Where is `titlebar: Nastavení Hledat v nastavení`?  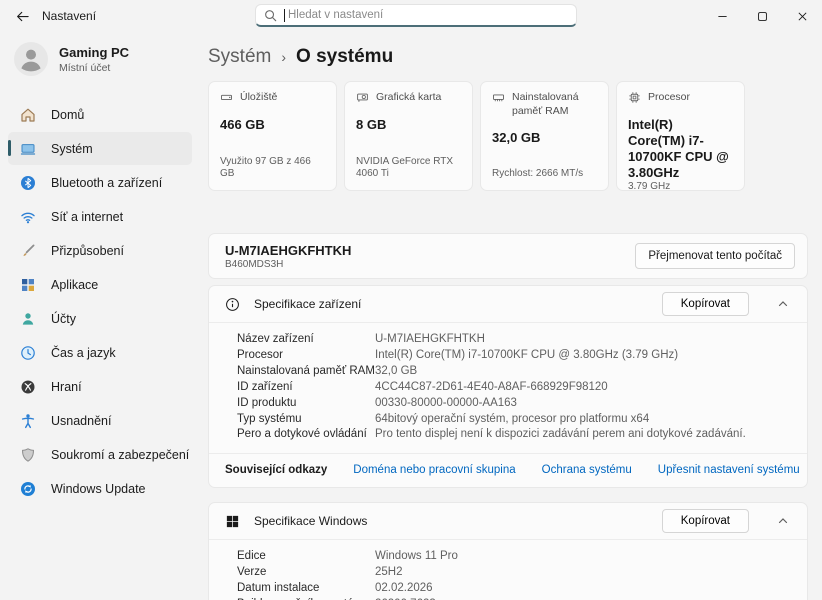 titlebar: Nastavení Hledat v nastavení is located at coordinates (411, 16).